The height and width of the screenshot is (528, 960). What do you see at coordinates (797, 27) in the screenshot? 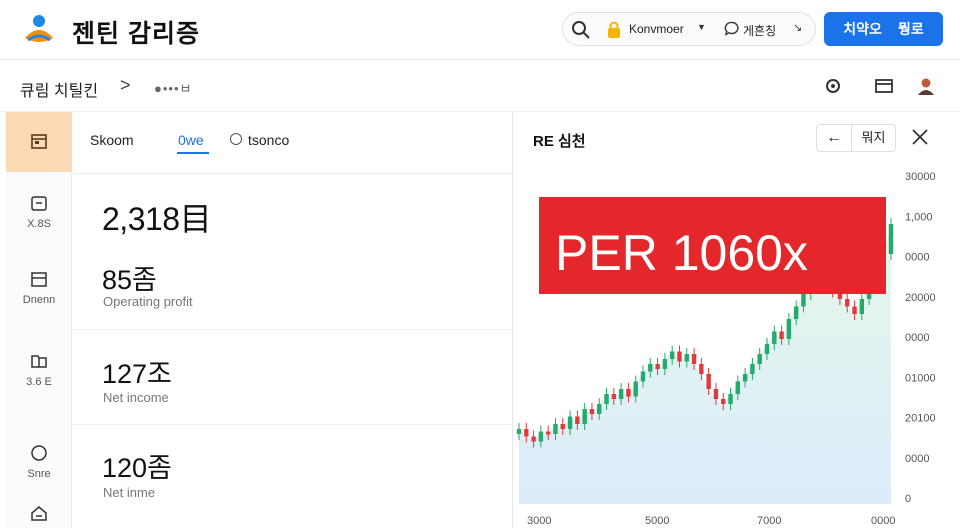
I see `expand-icon: ↘` at bounding box center [797, 27].